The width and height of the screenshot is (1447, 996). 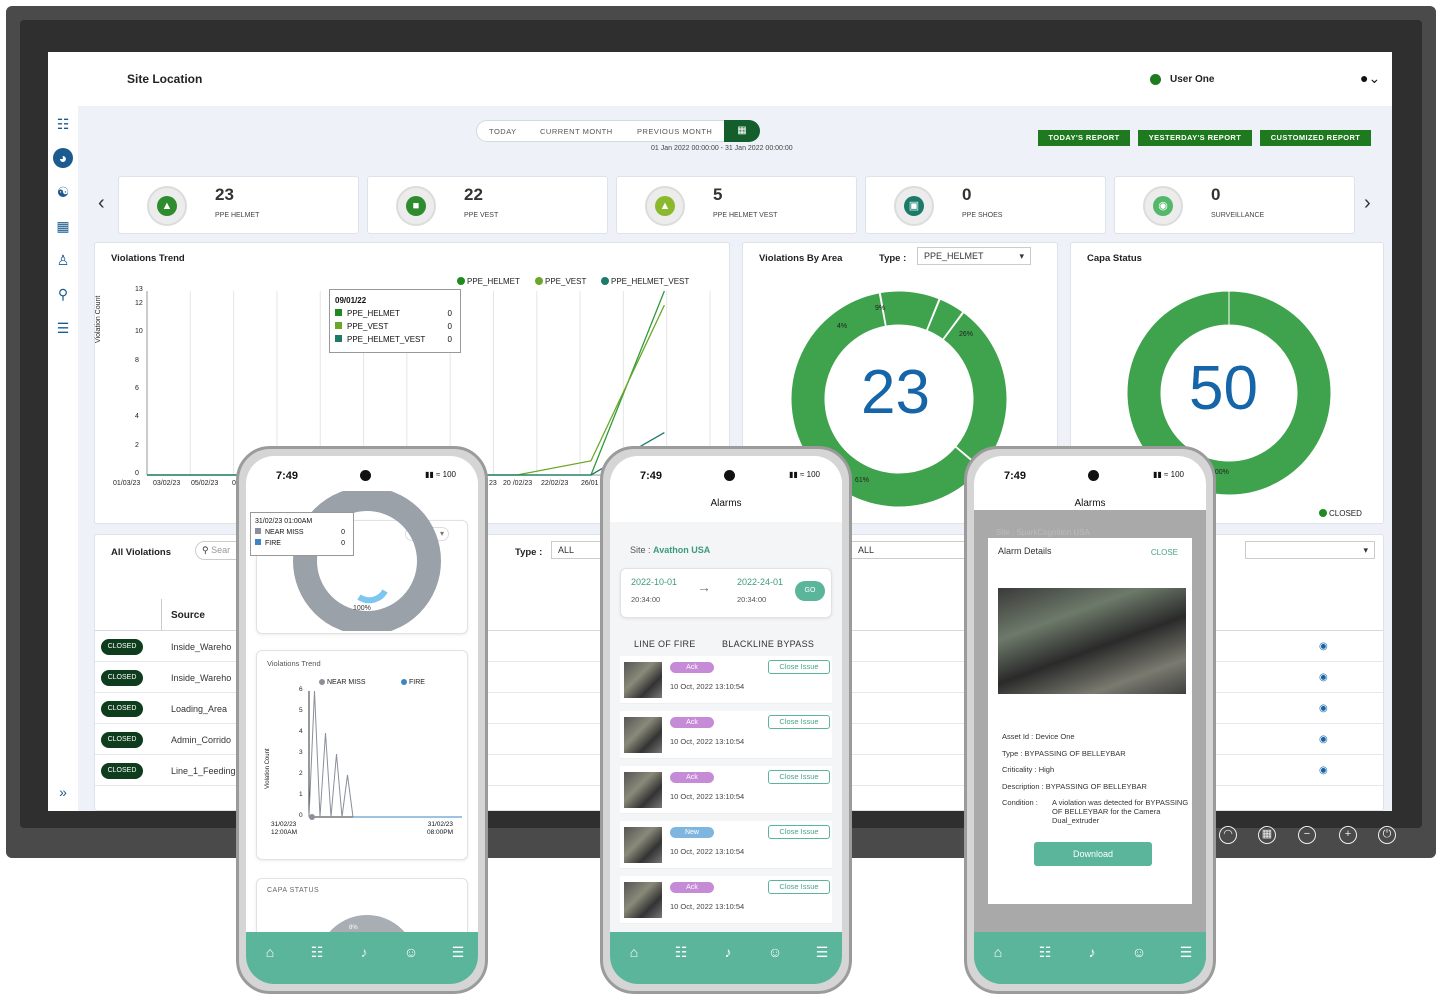 I want to click on alarm-thumbnail, so click(x=643, y=790).